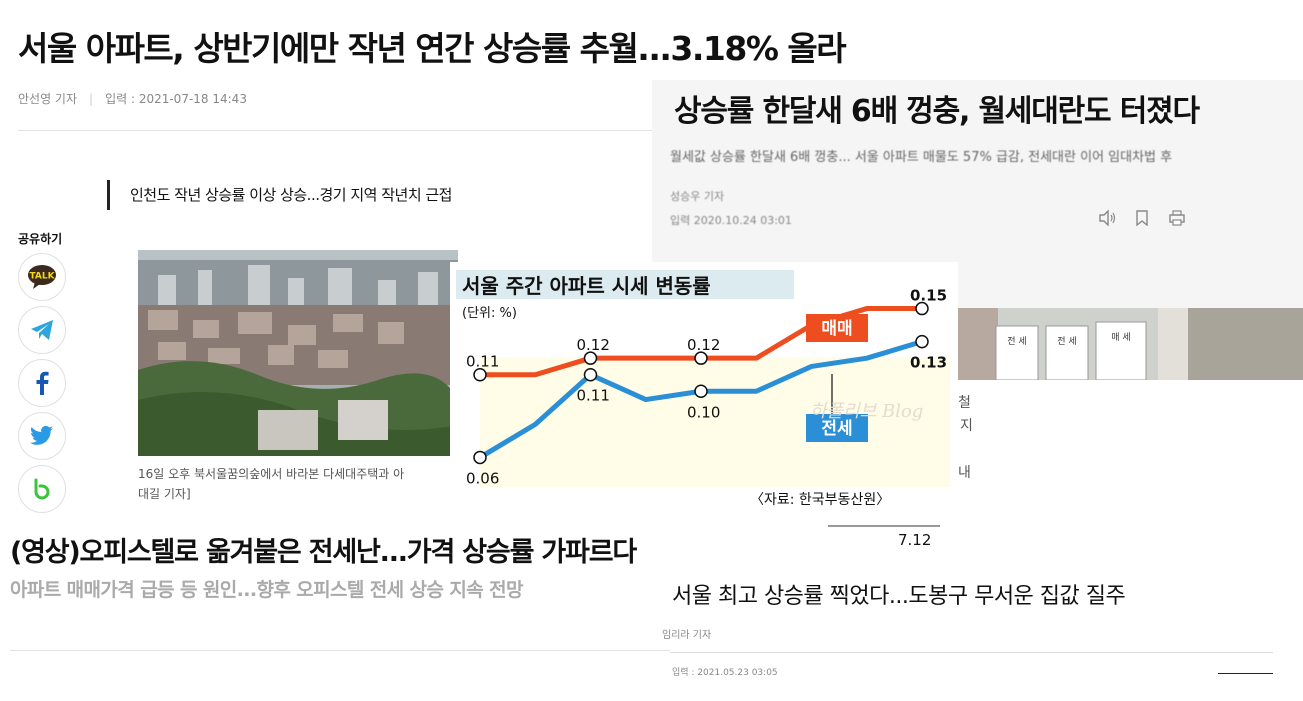 This screenshot has width=1303, height=701. Describe the element at coordinates (432, 48) in the screenshot. I see `article-title: 서울 아파트, 상반기에만 작년 연간 상승률 추월...3.18% 올라` at that location.